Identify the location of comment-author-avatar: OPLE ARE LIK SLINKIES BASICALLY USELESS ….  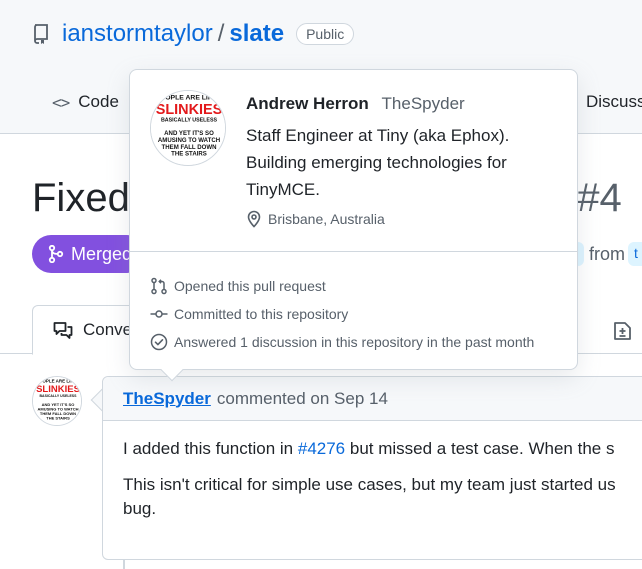
(57, 401).